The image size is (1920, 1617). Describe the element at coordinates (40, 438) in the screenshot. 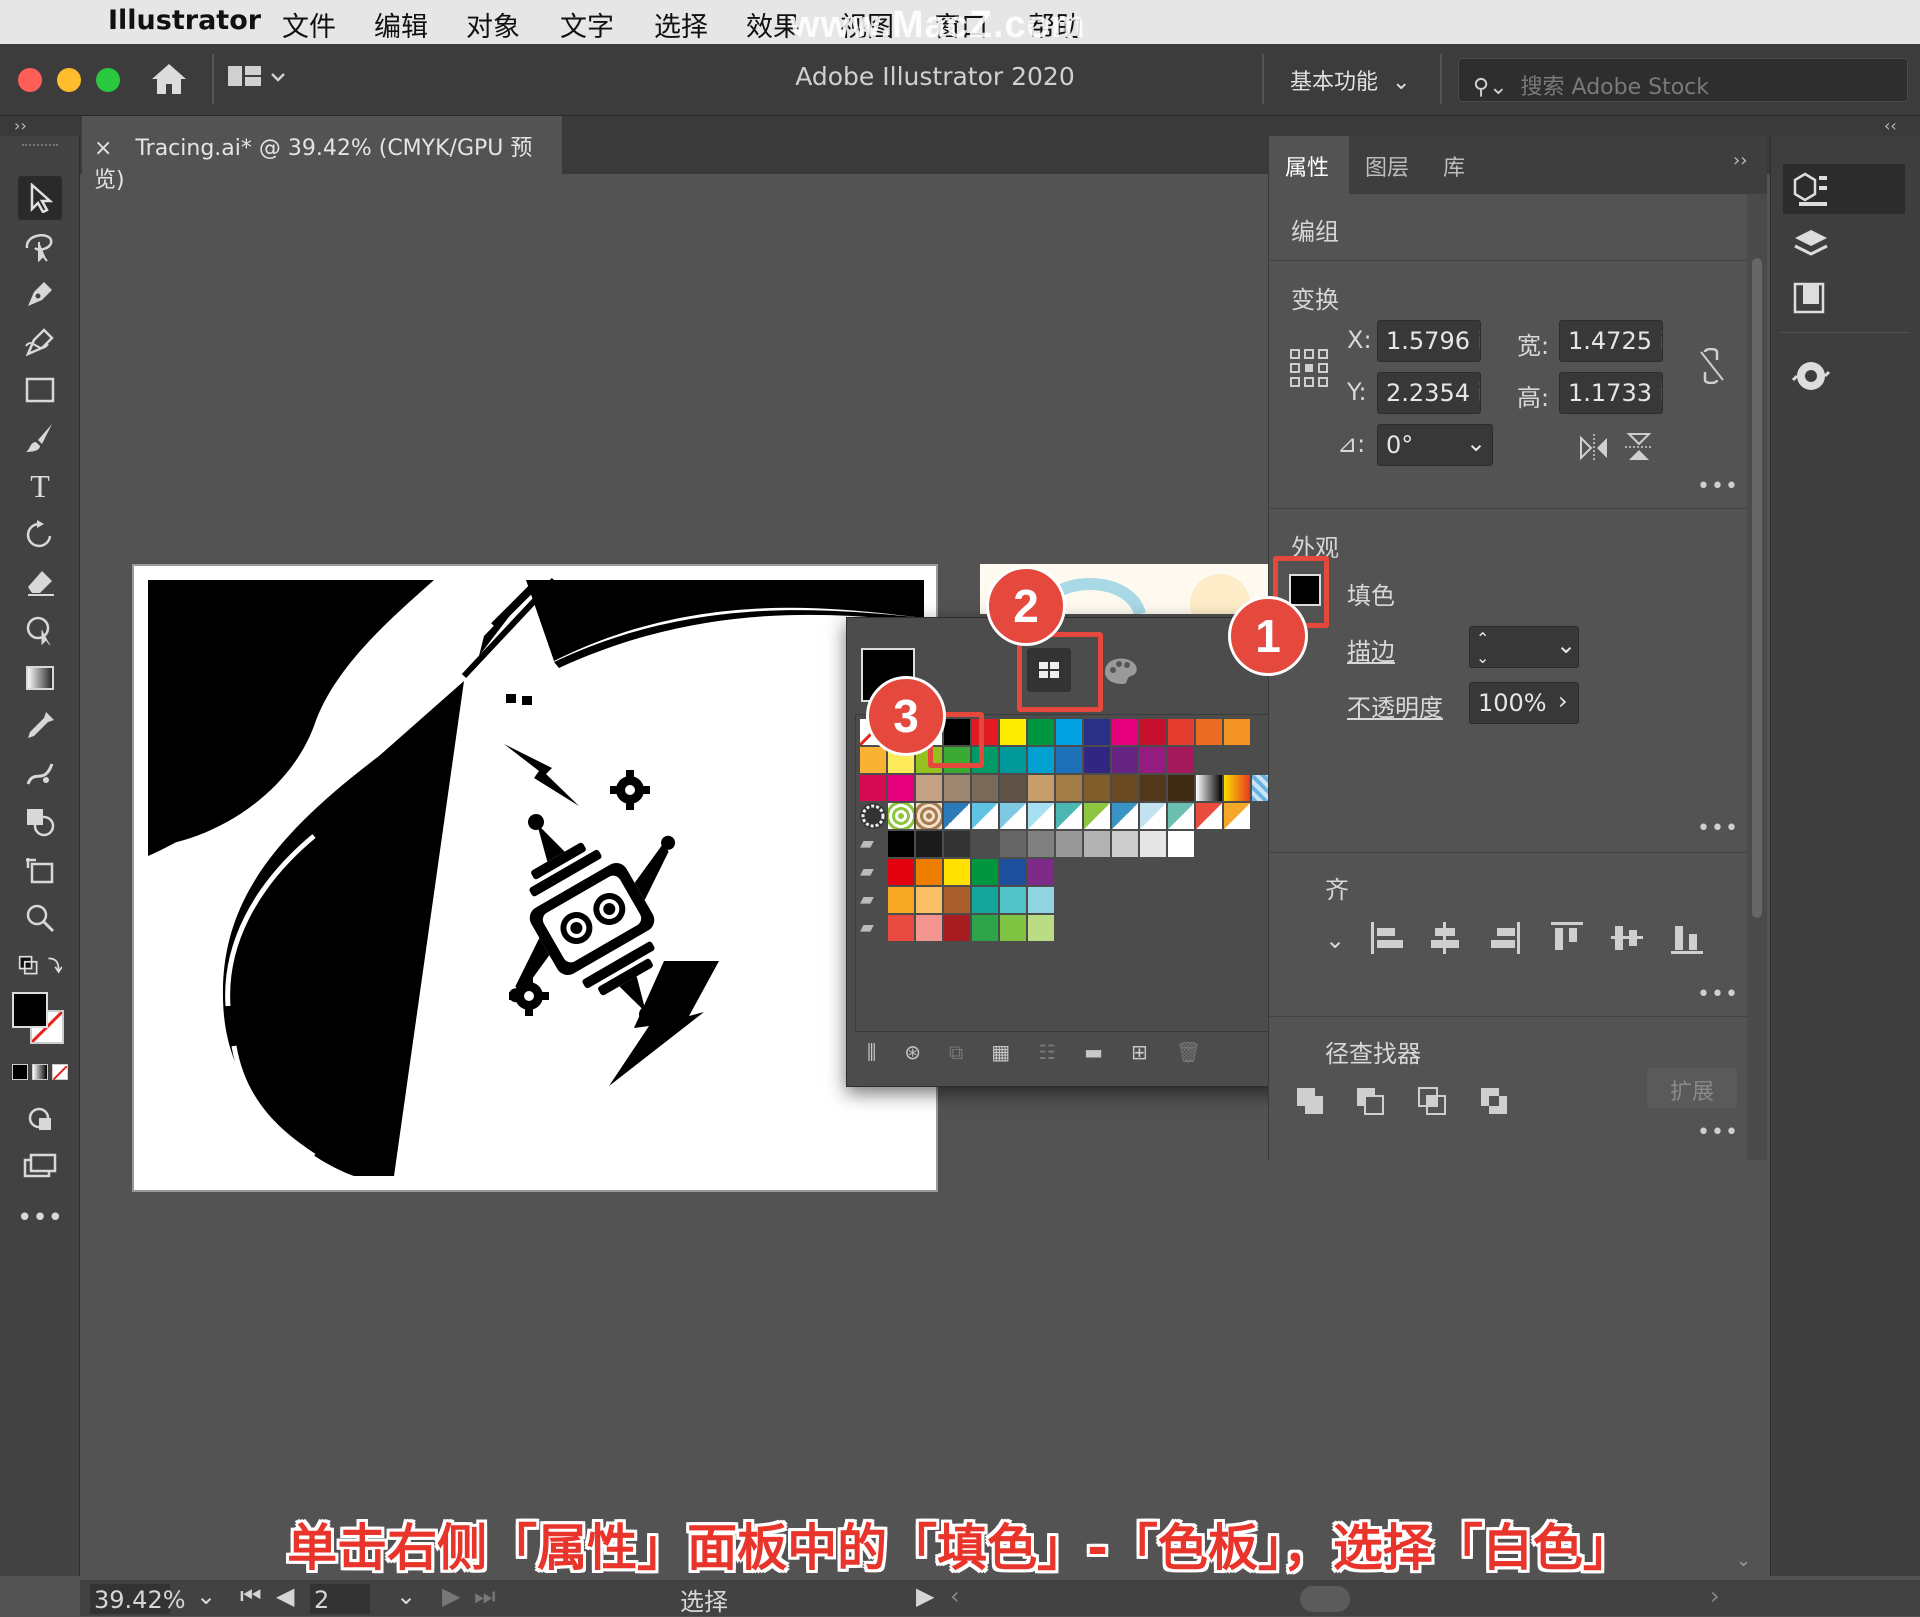

I see `paintbrush-tool-icon` at that location.